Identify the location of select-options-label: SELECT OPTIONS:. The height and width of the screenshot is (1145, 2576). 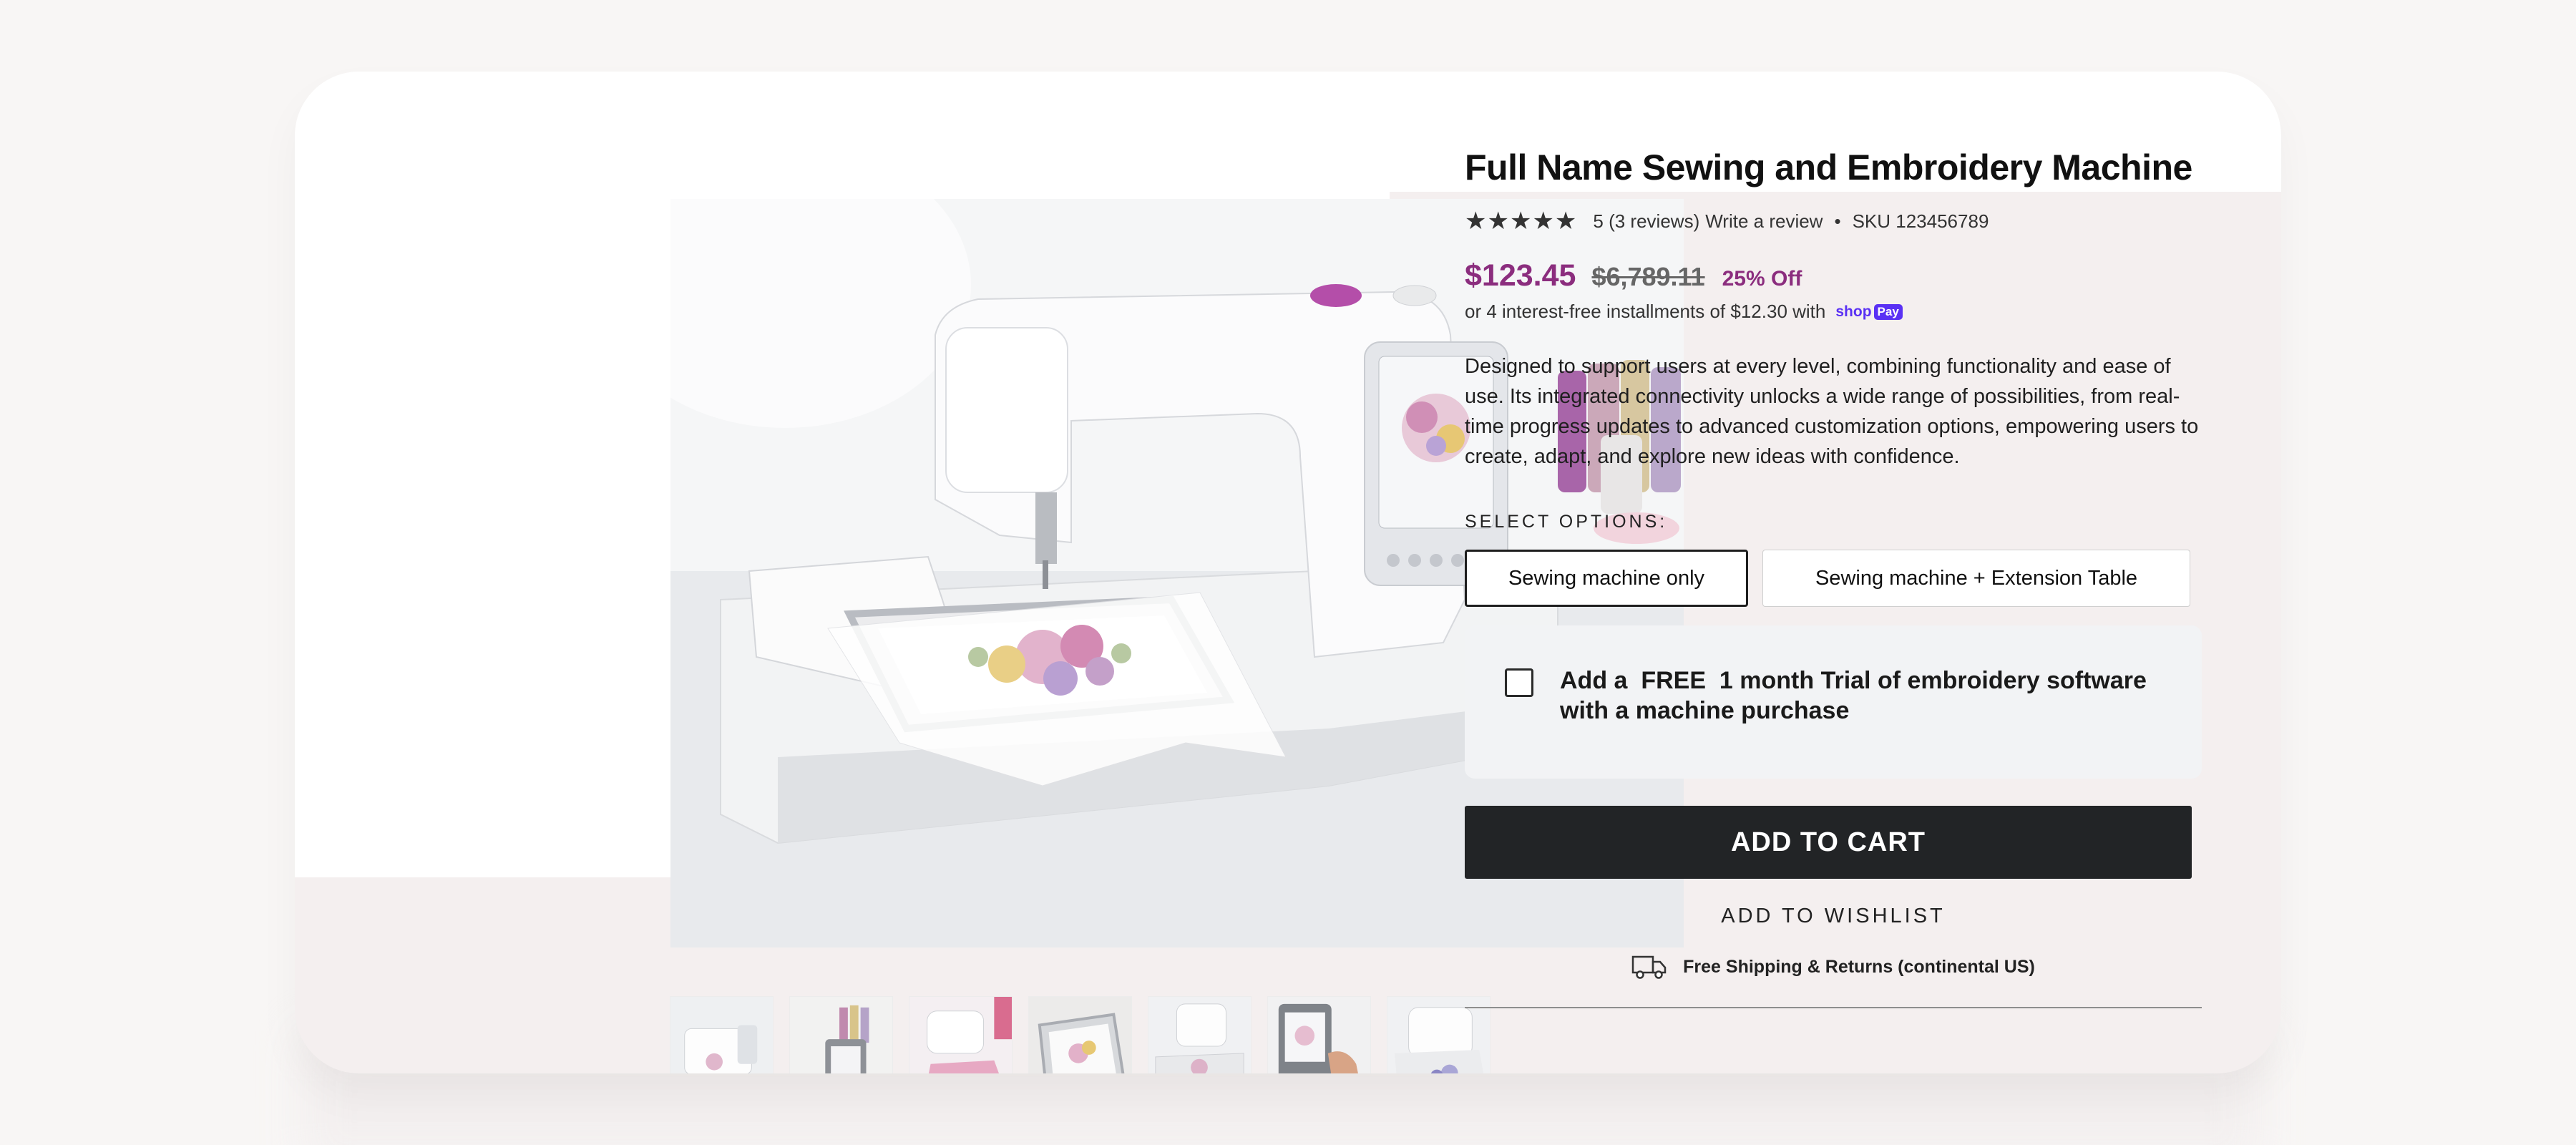
(1567, 522).